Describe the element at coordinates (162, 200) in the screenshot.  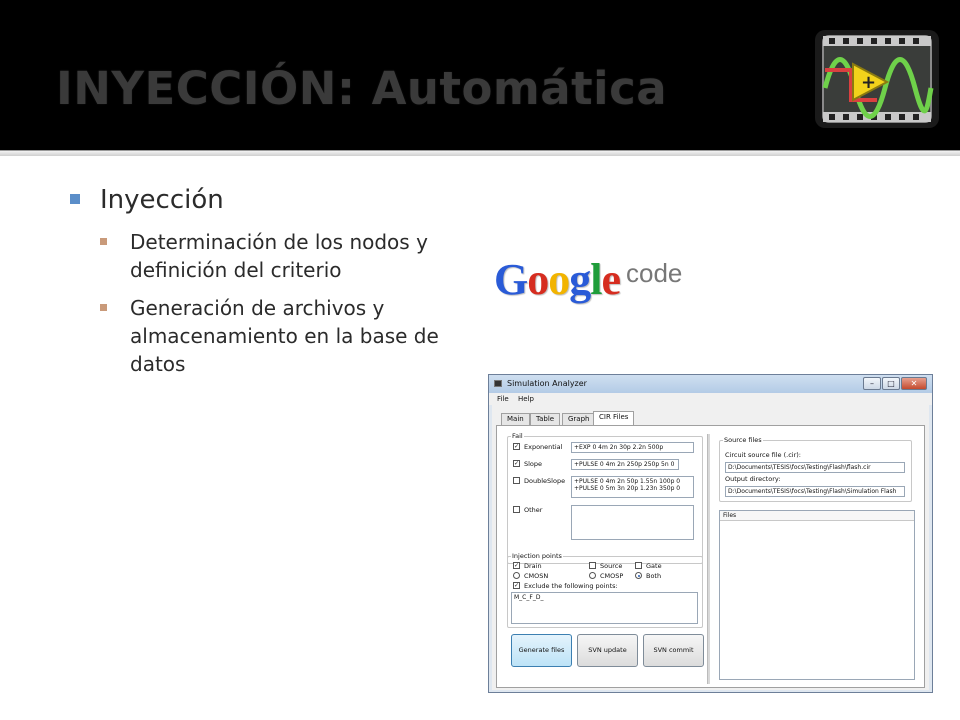
I see `bullet-text: Inyección` at that location.